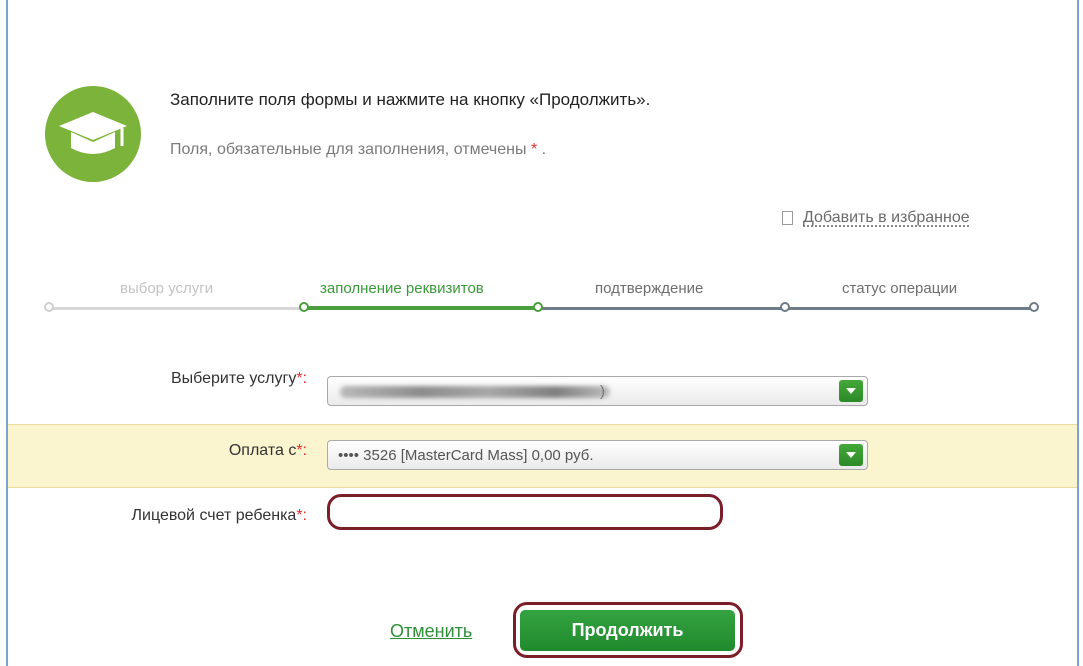 The width and height of the screenshot is (1083, 666). What do you see at coordinates (534, 149) in the screenshot?
I see `required-star: *` at bounding box center [534, 149].